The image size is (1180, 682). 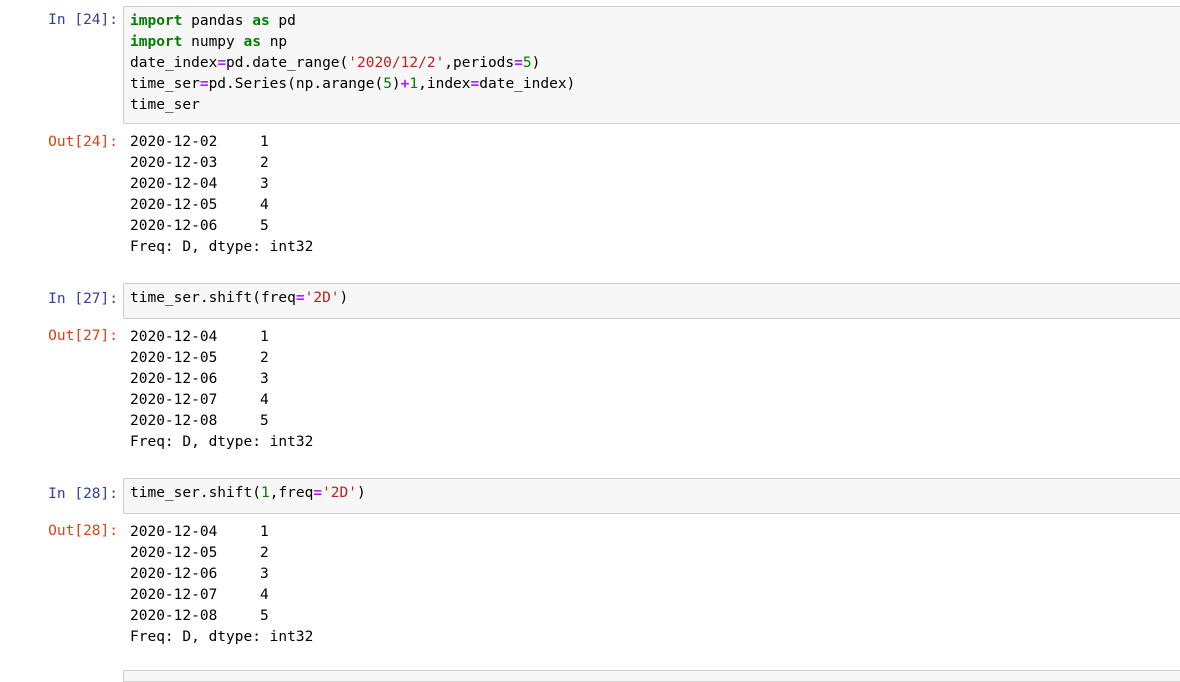 What do you see at coordinates (652, 21) in the screenshot?
I see `code-line: import pandas as pd` at bounding box center [652, 21].